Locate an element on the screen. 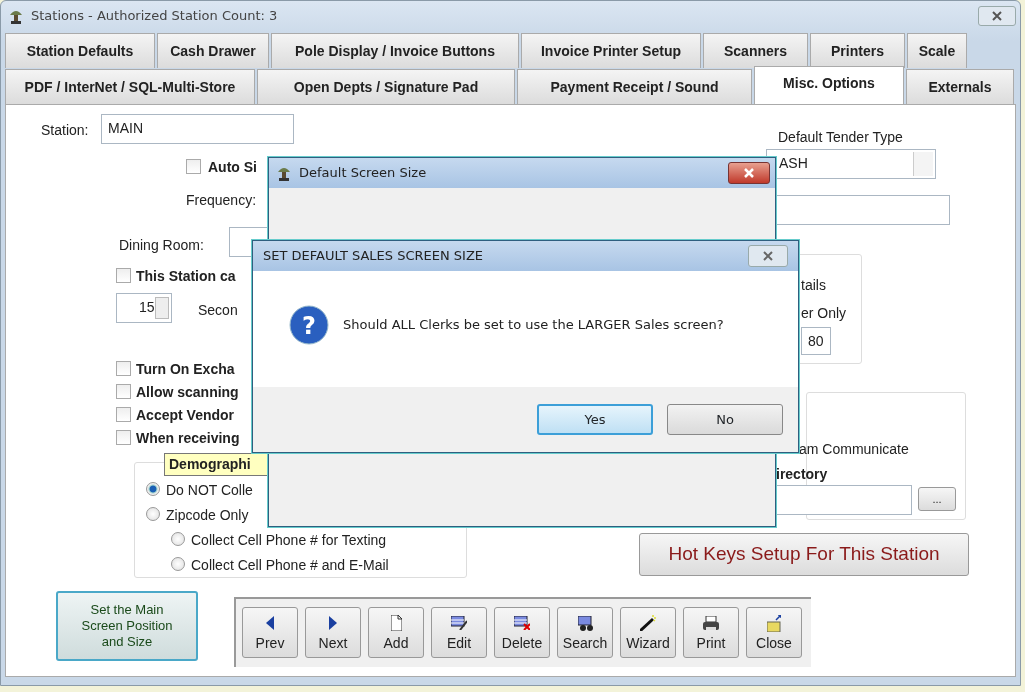 This screenshot has height=692, width=1025. tab: Payment Receipt / Sound is located at coordinates (634, 86).